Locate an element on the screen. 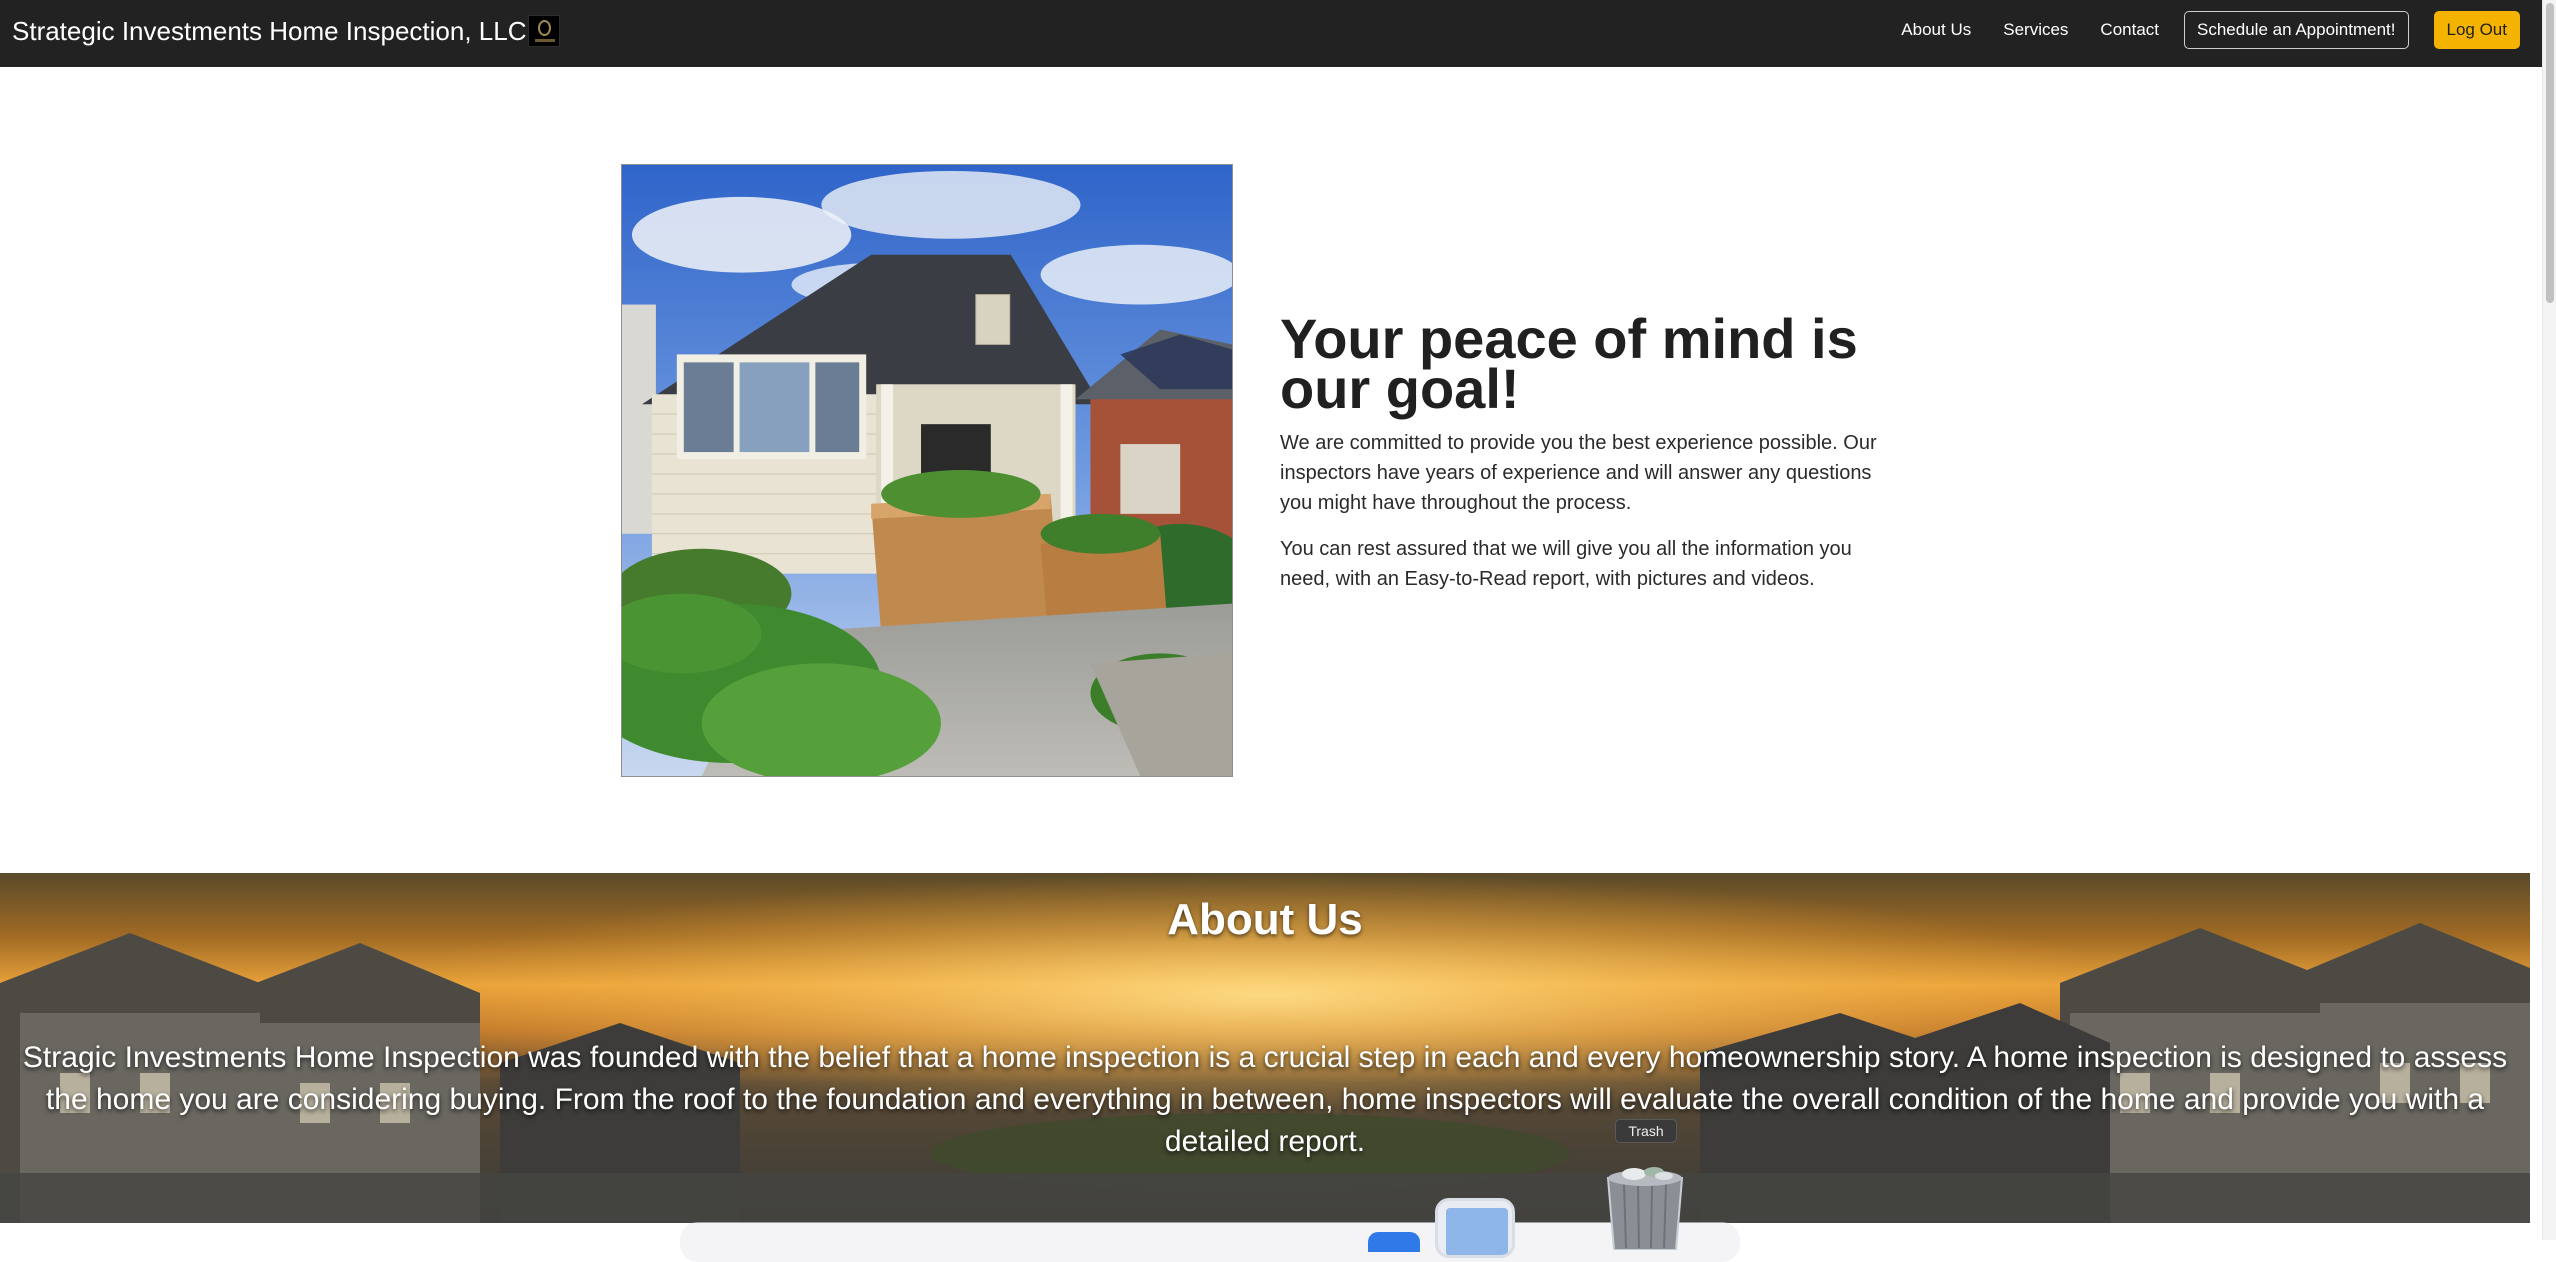  nav-about-us-link: About Us is located at coordinates (1936, 30).